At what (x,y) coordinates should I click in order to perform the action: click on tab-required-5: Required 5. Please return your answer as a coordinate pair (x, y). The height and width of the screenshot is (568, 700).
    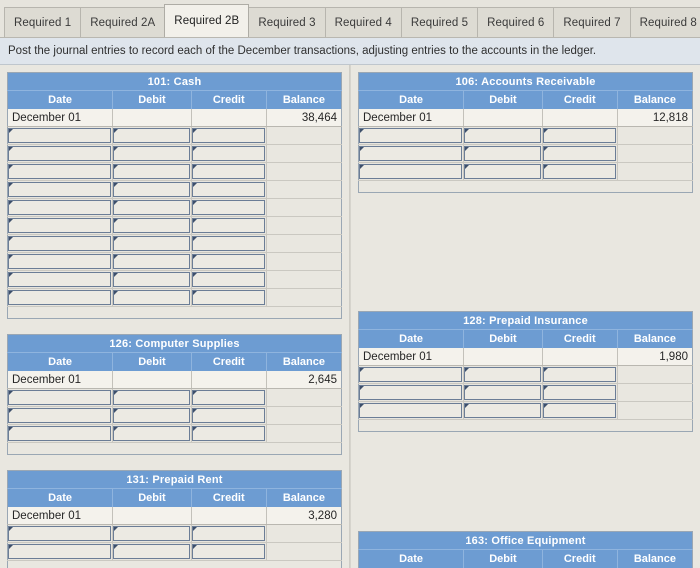
    Looking at the image, I should click on (439, 22).